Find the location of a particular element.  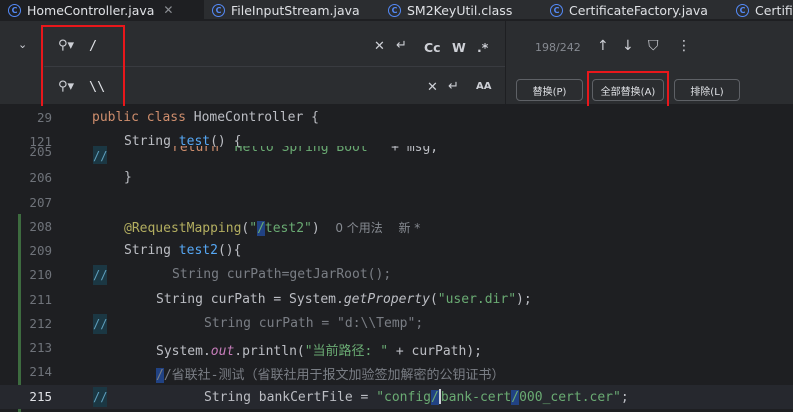

code-line: 209 String test2(){ is located at coordinates (396, 251).